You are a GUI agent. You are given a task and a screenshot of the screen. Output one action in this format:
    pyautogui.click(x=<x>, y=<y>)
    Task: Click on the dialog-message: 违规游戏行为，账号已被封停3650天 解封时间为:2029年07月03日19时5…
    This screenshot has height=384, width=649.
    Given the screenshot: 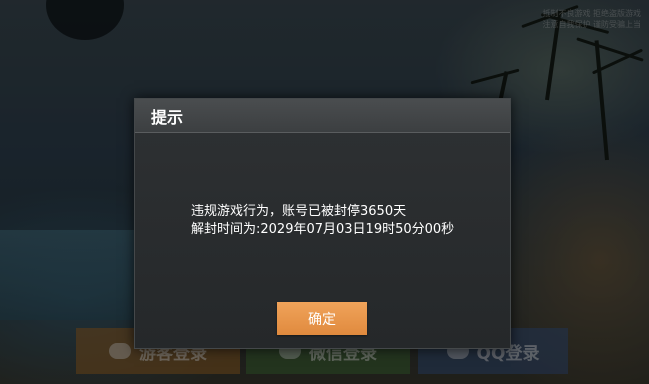 What is the action you would take?
    pyautogui.click(x=322, y=221)
    